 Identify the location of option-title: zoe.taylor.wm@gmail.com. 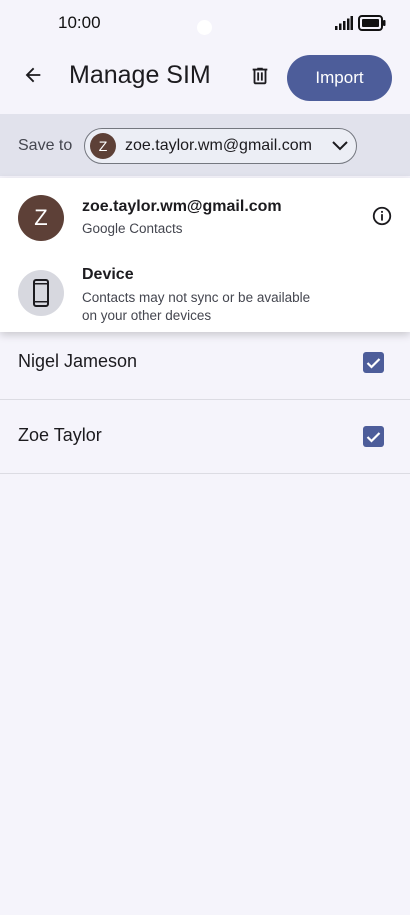
(182, 206).